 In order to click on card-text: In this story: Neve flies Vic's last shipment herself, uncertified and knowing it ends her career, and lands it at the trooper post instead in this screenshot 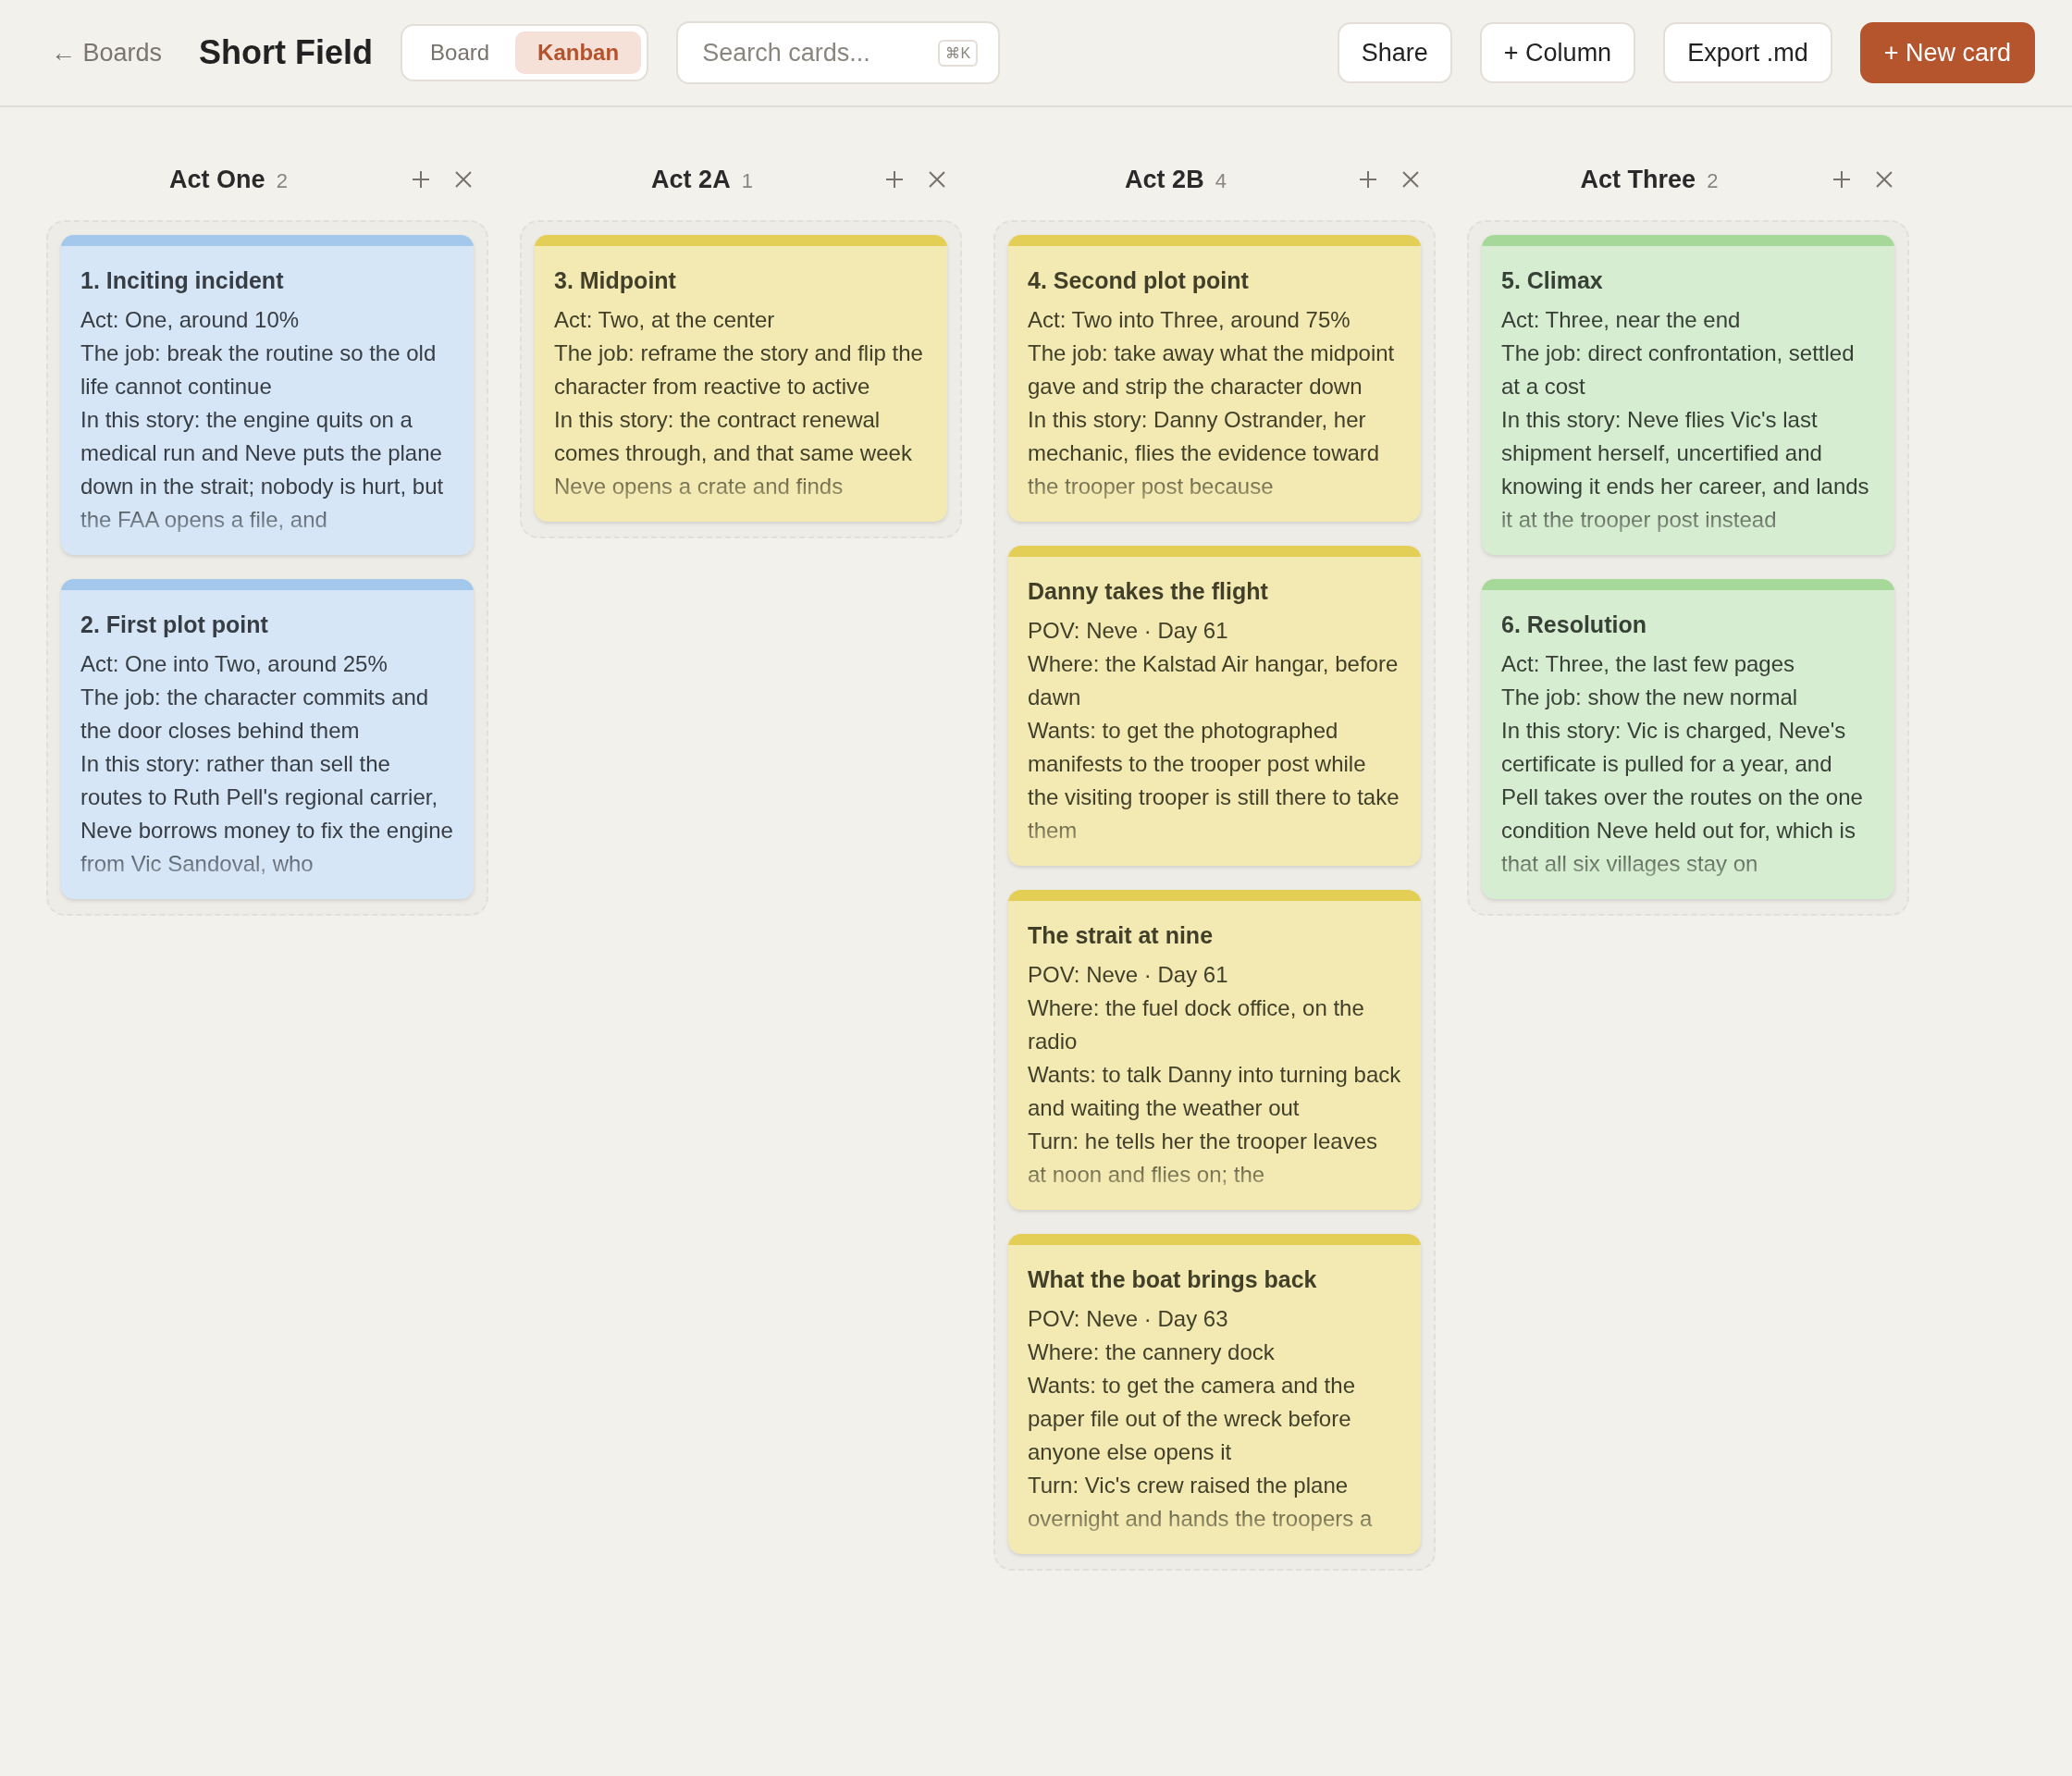, I will do `click(1686, 470)`.